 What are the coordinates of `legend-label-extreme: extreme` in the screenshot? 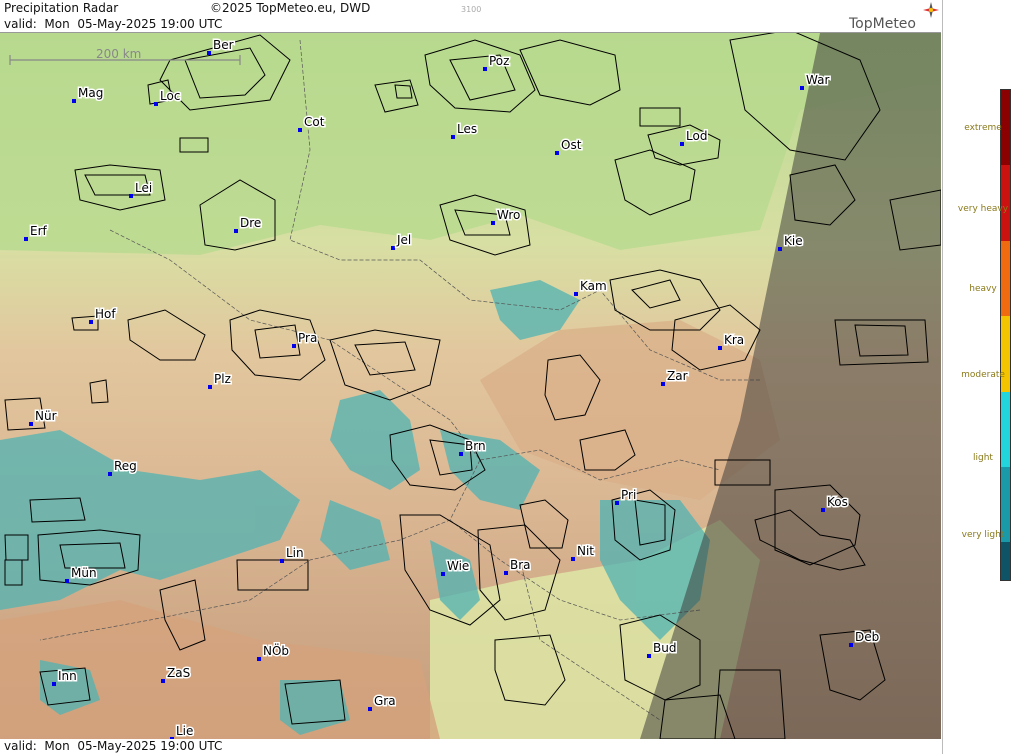 It's located at (983, 128).